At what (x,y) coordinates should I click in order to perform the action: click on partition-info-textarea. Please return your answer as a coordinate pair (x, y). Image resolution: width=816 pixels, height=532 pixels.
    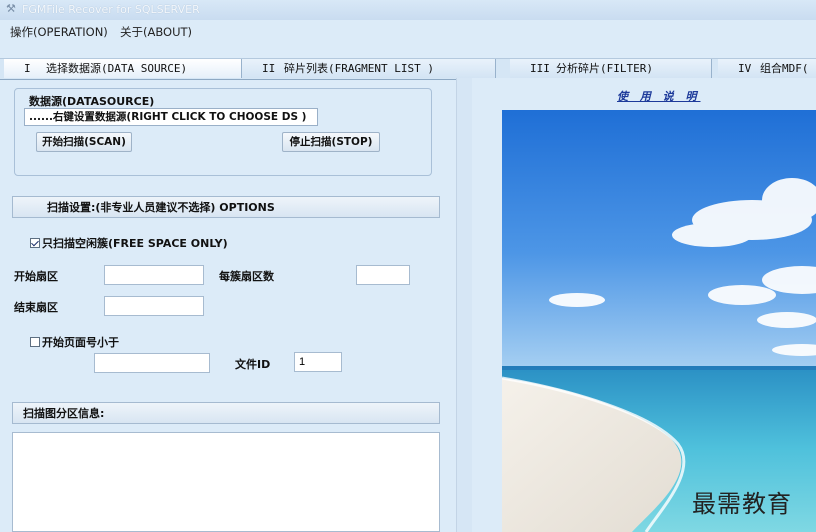
    Looking at the image, I should click on (226, 482).